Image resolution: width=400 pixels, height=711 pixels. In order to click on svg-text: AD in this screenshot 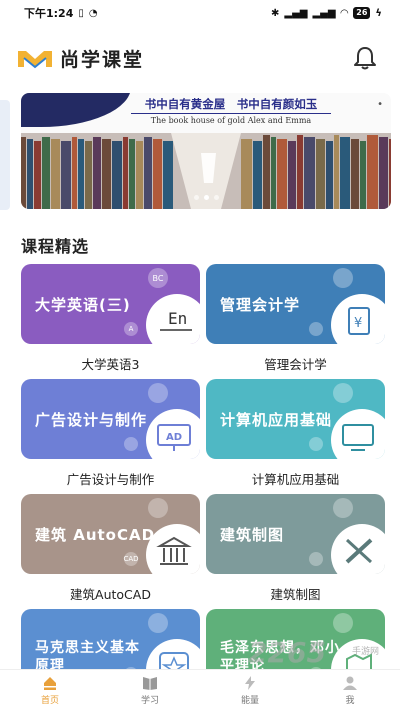, I will do `click(174, 437)`.